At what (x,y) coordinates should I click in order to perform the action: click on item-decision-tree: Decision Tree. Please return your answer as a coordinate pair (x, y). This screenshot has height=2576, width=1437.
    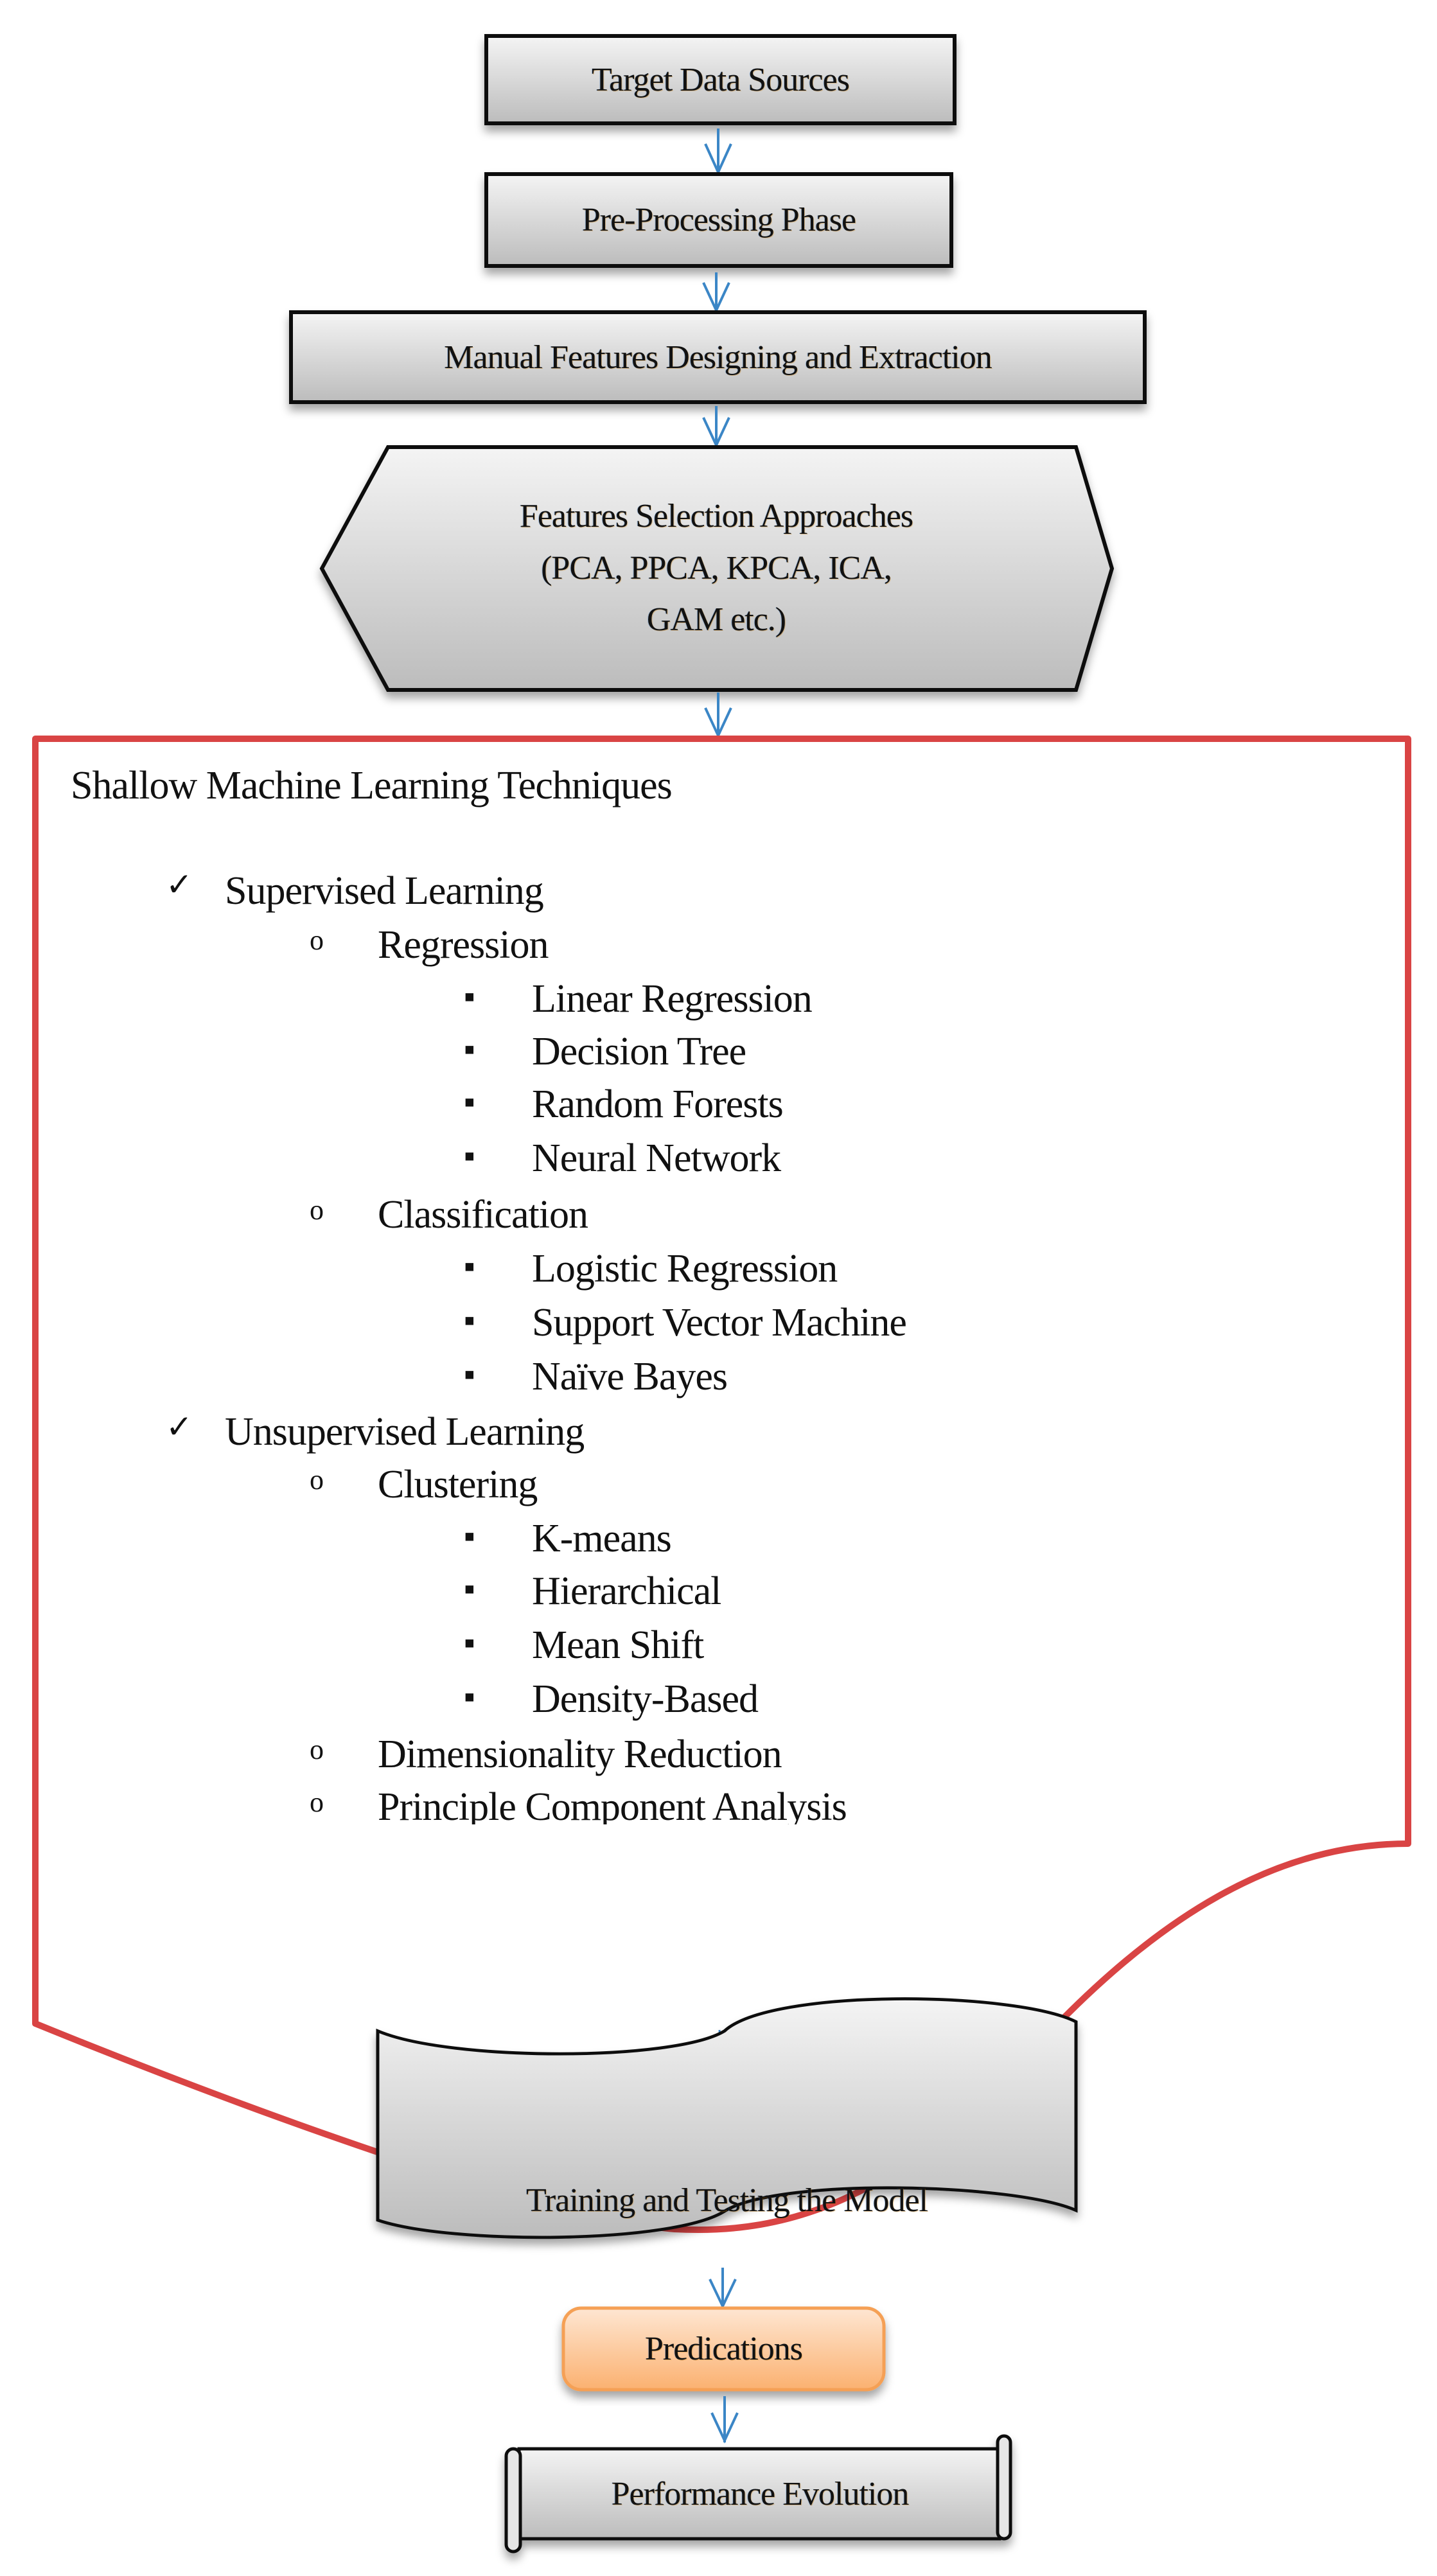
    Looking at the image, I should click on (639, 1051).